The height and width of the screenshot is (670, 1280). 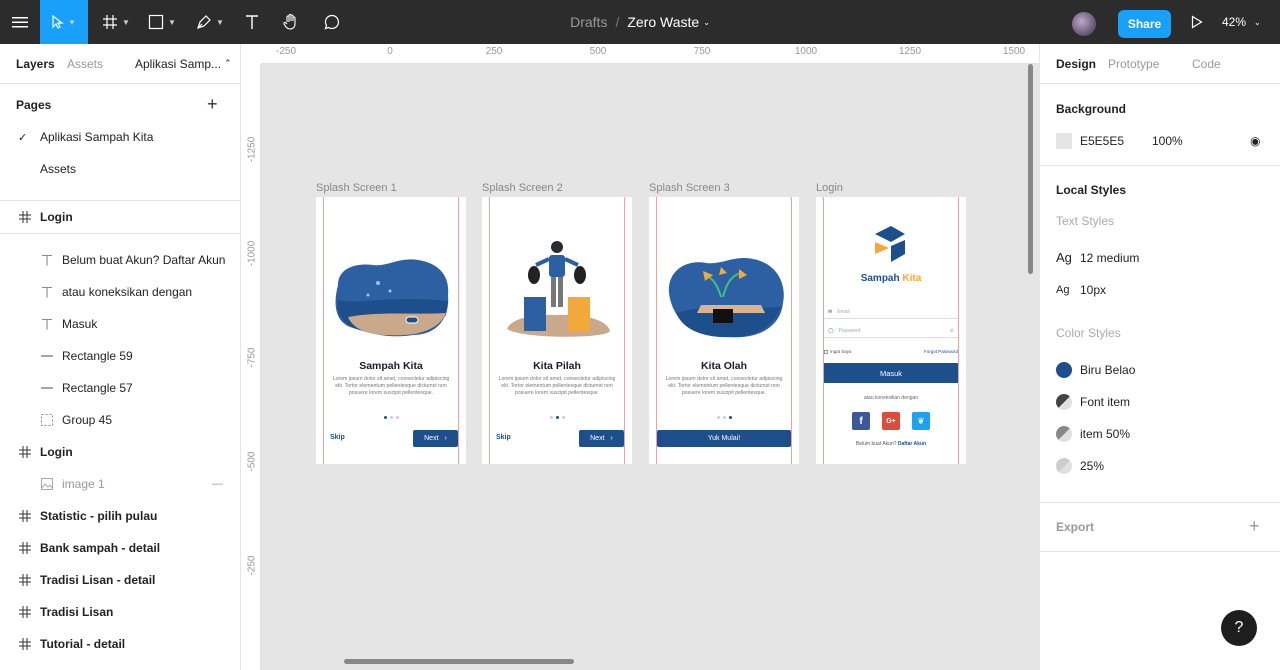 I want to click on share-button: Share, so click(x=1144, y=24).